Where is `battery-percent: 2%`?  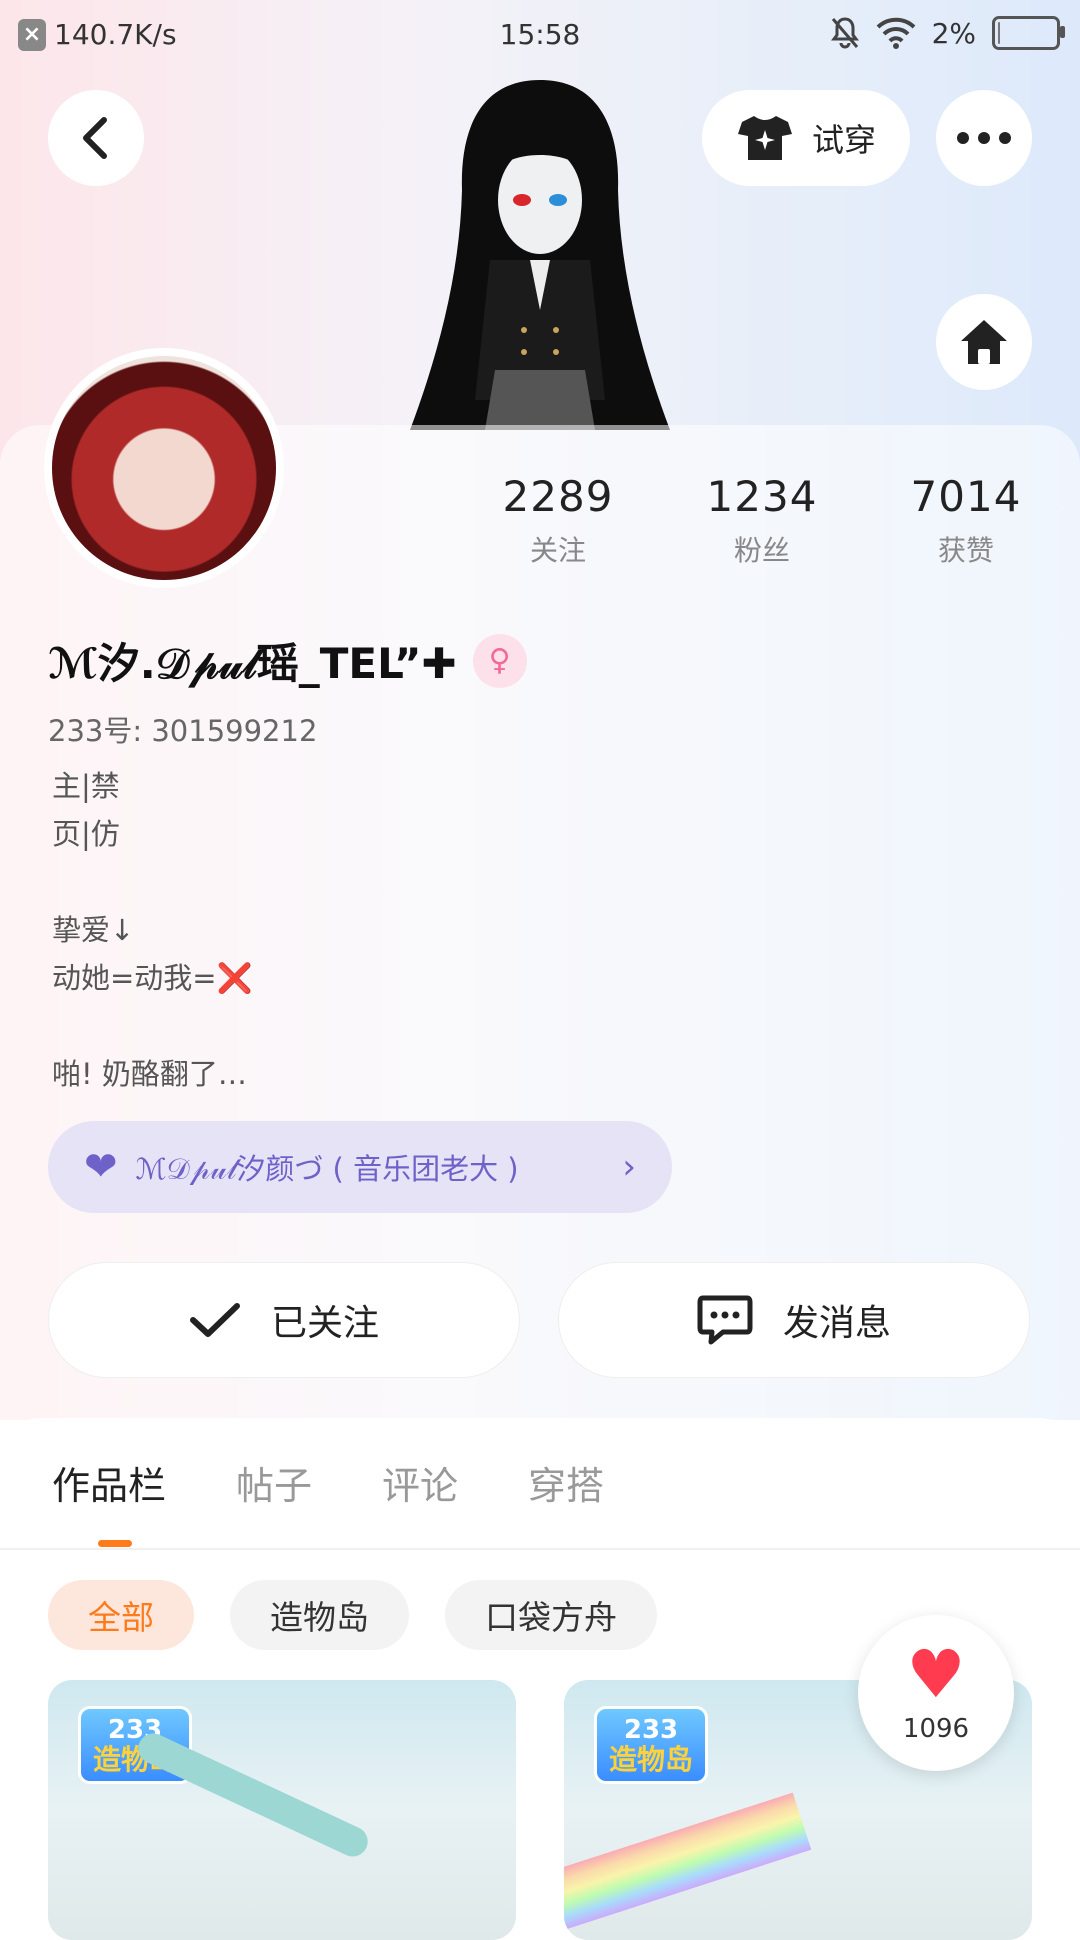 battery-percent: 2% is located at coordinates (953, 33).